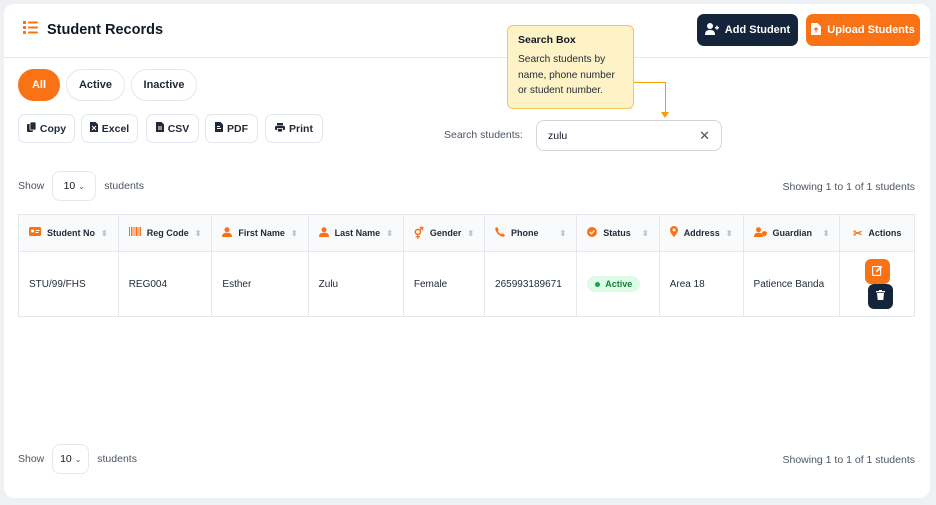 This screenshot has height=505, width=936. I want to click on search-label: Search students:, so click(483, 135).